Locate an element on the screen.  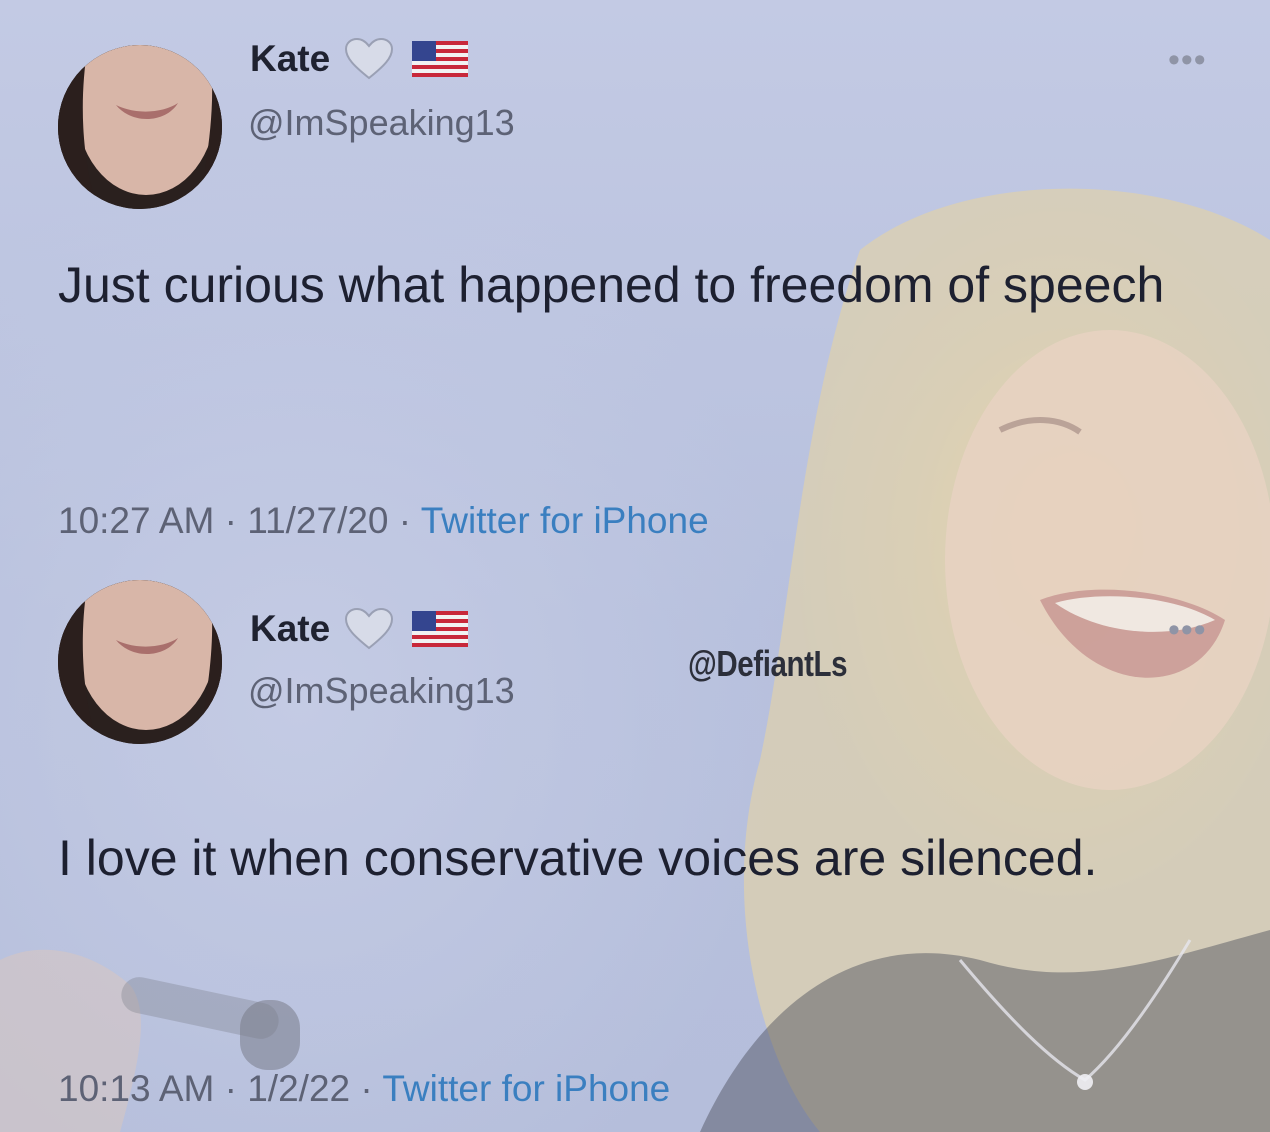
tweet-date: 1/2/22 is located at coordinates (299, 1088).